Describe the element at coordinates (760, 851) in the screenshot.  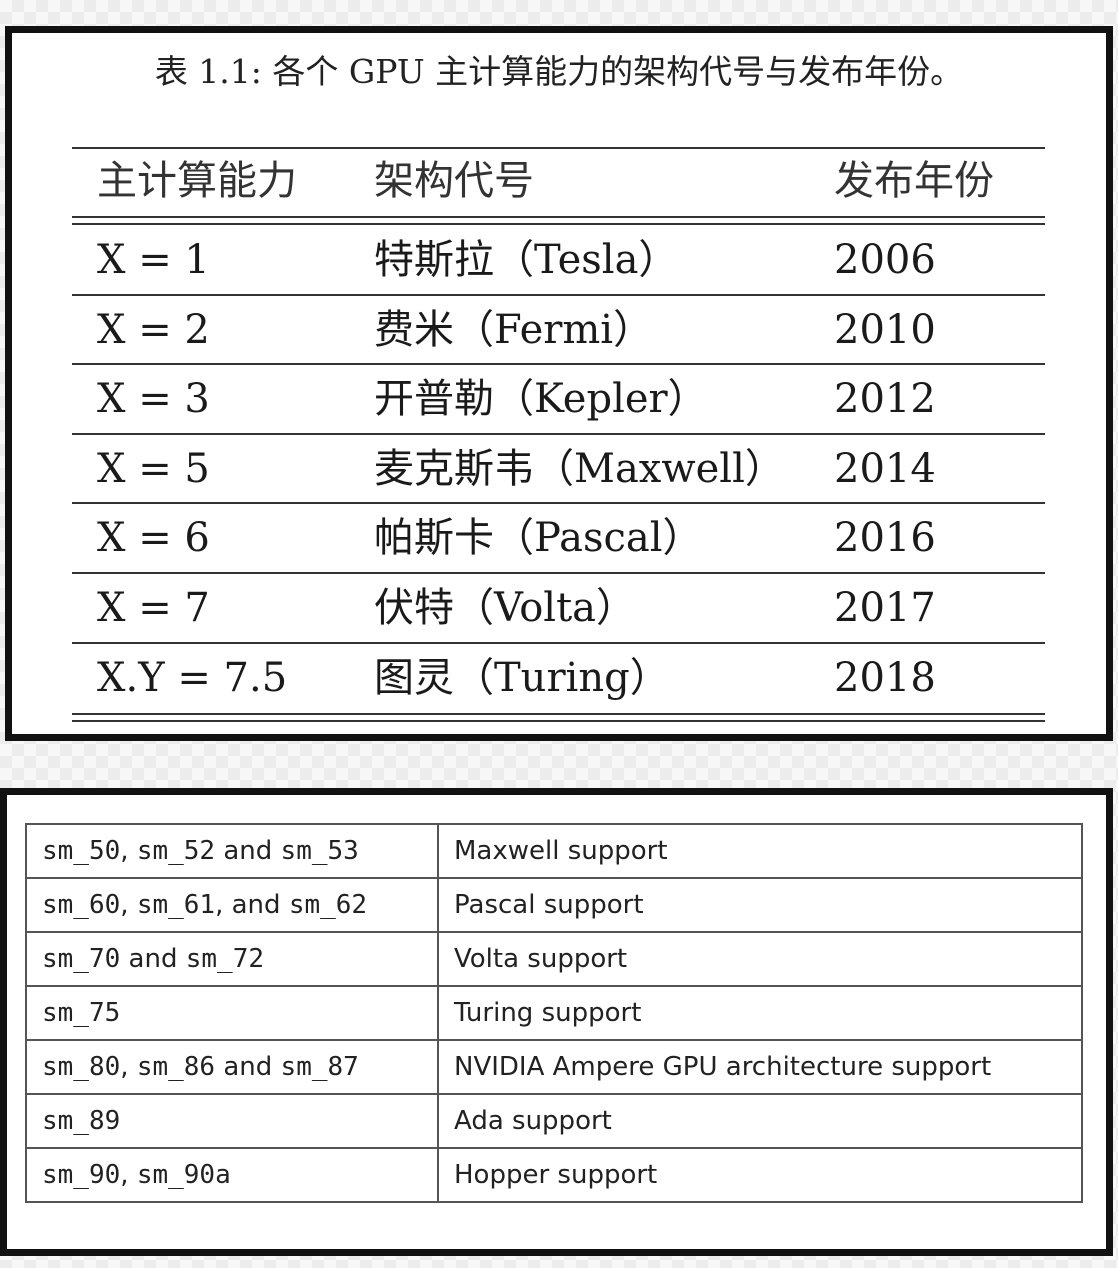
I see `support-cell: Maxwell support` at that location.